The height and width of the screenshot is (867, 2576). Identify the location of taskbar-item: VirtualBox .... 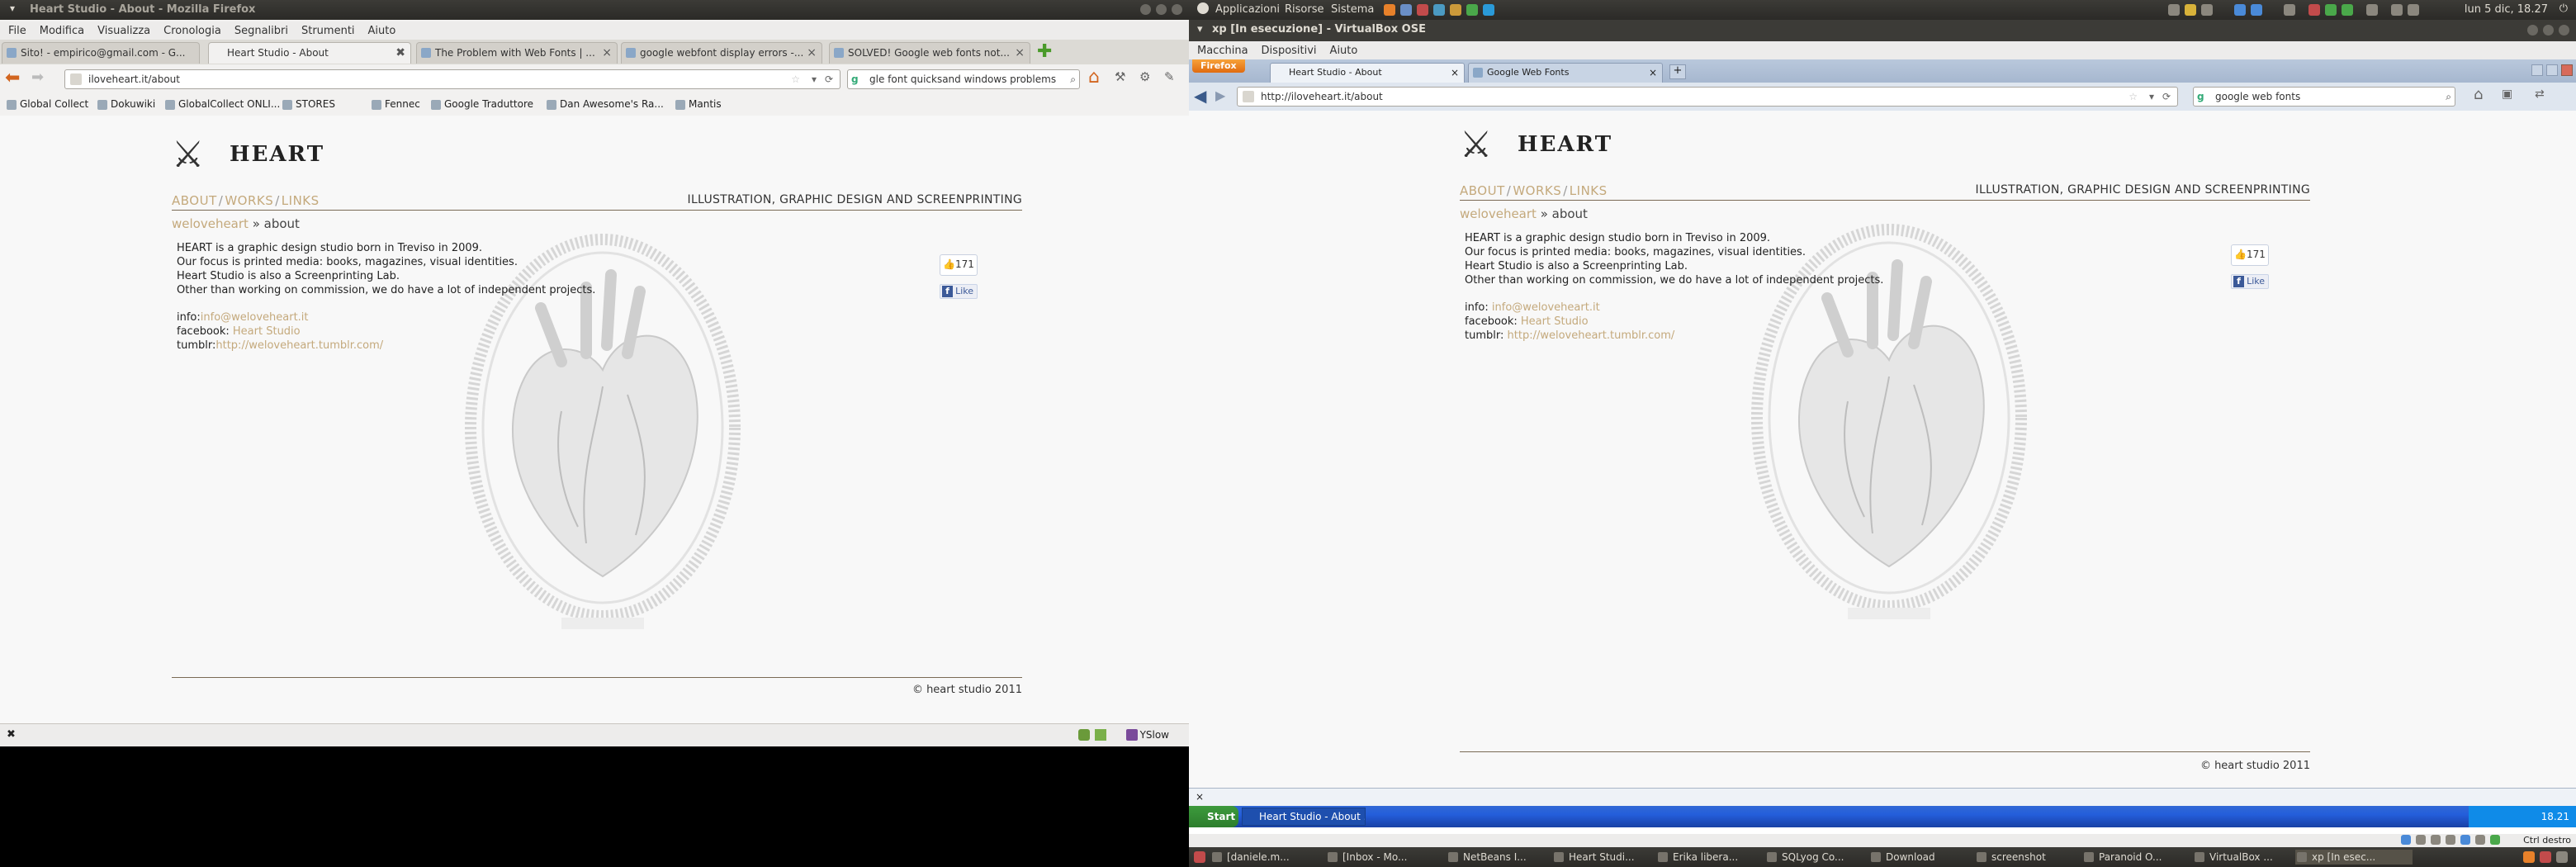
(2250, 857).